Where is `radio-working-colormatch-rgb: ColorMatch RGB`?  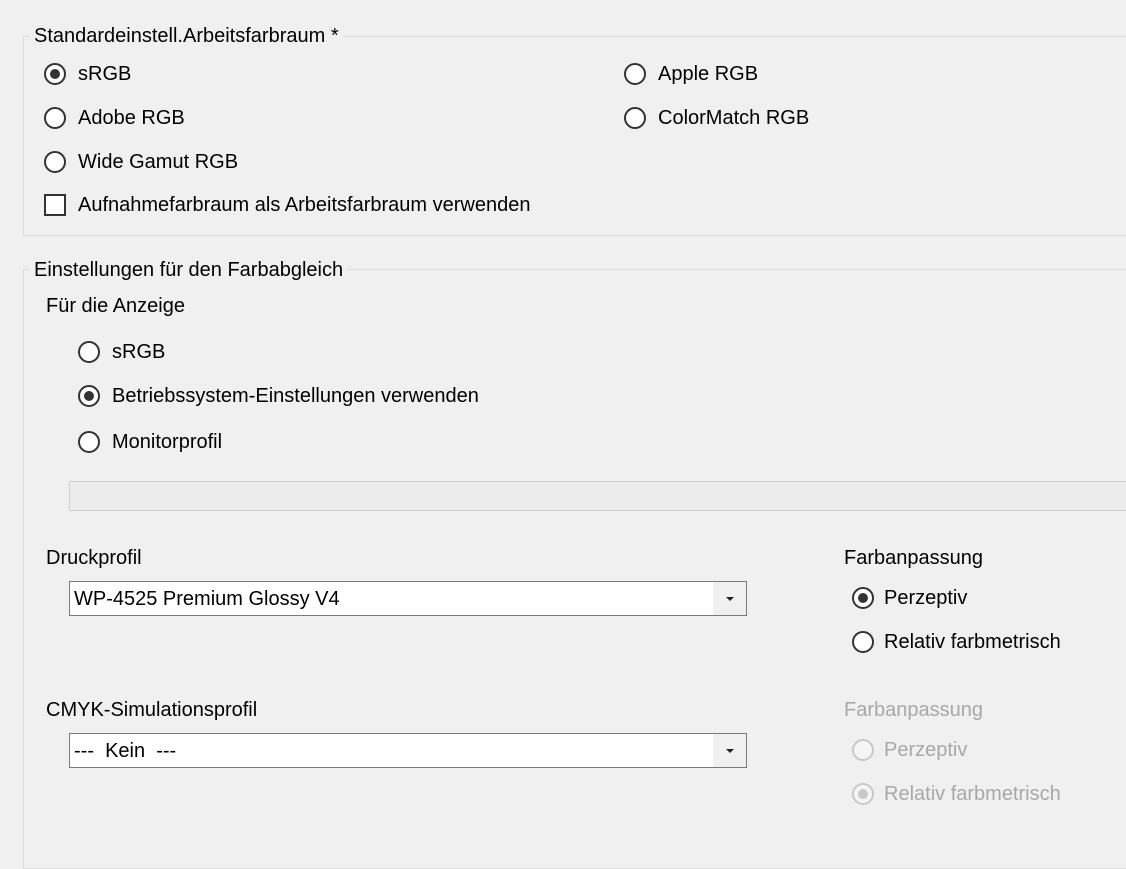
radio-working-colormatch-rgb: ColorMatch RGB is located at coordinates (716, 118).